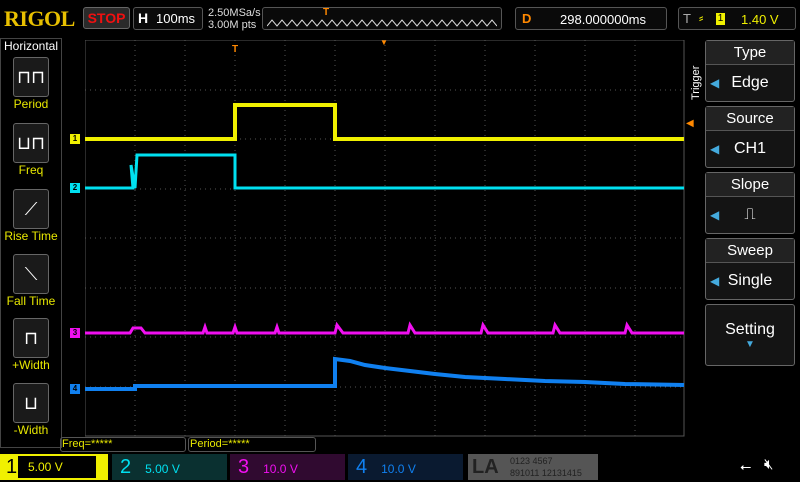 The height and width of the screenshot is (482, 800). I want to click on ch2-number: 2, so click(126, 467).